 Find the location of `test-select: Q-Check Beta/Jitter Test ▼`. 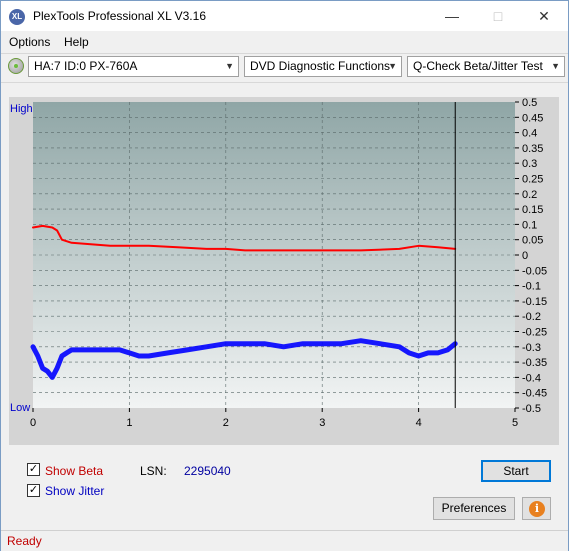

test-select: Q-Check Beta/Jitter Test ▼ is located at coordinates (486, 66).